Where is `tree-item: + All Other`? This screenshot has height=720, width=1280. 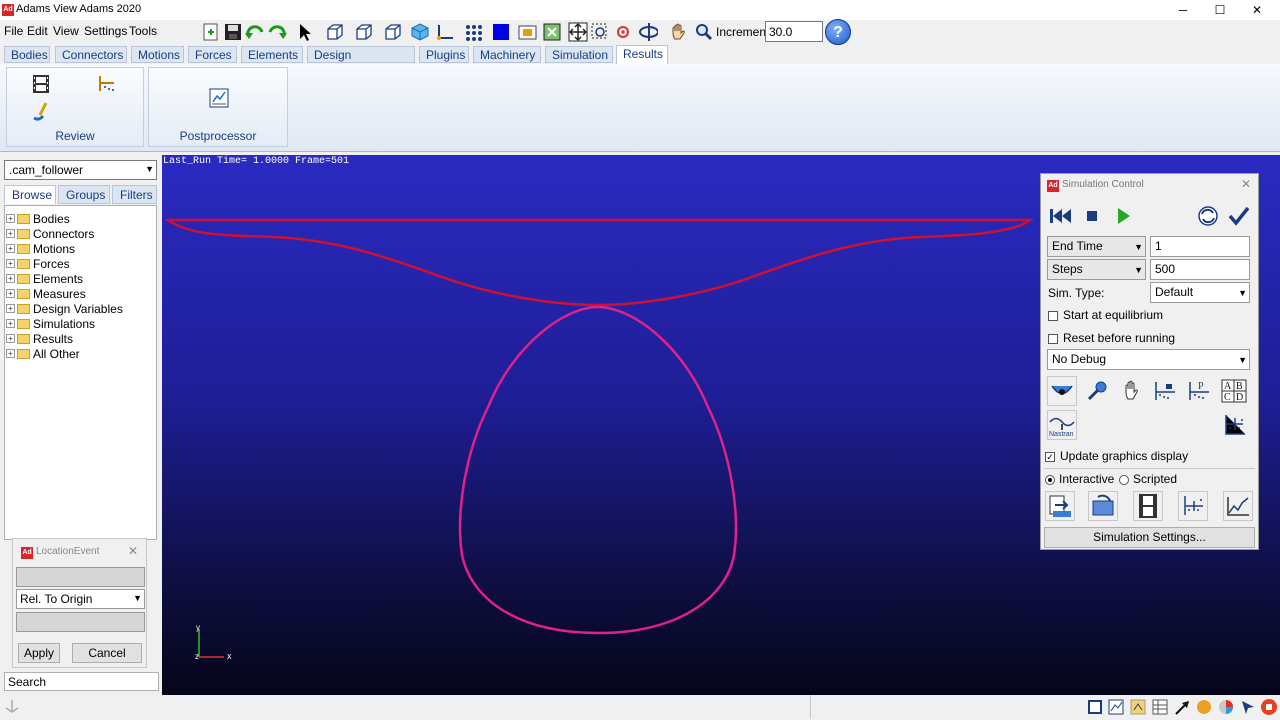 tree-item: + All Other is located at coordinates (43, 353).